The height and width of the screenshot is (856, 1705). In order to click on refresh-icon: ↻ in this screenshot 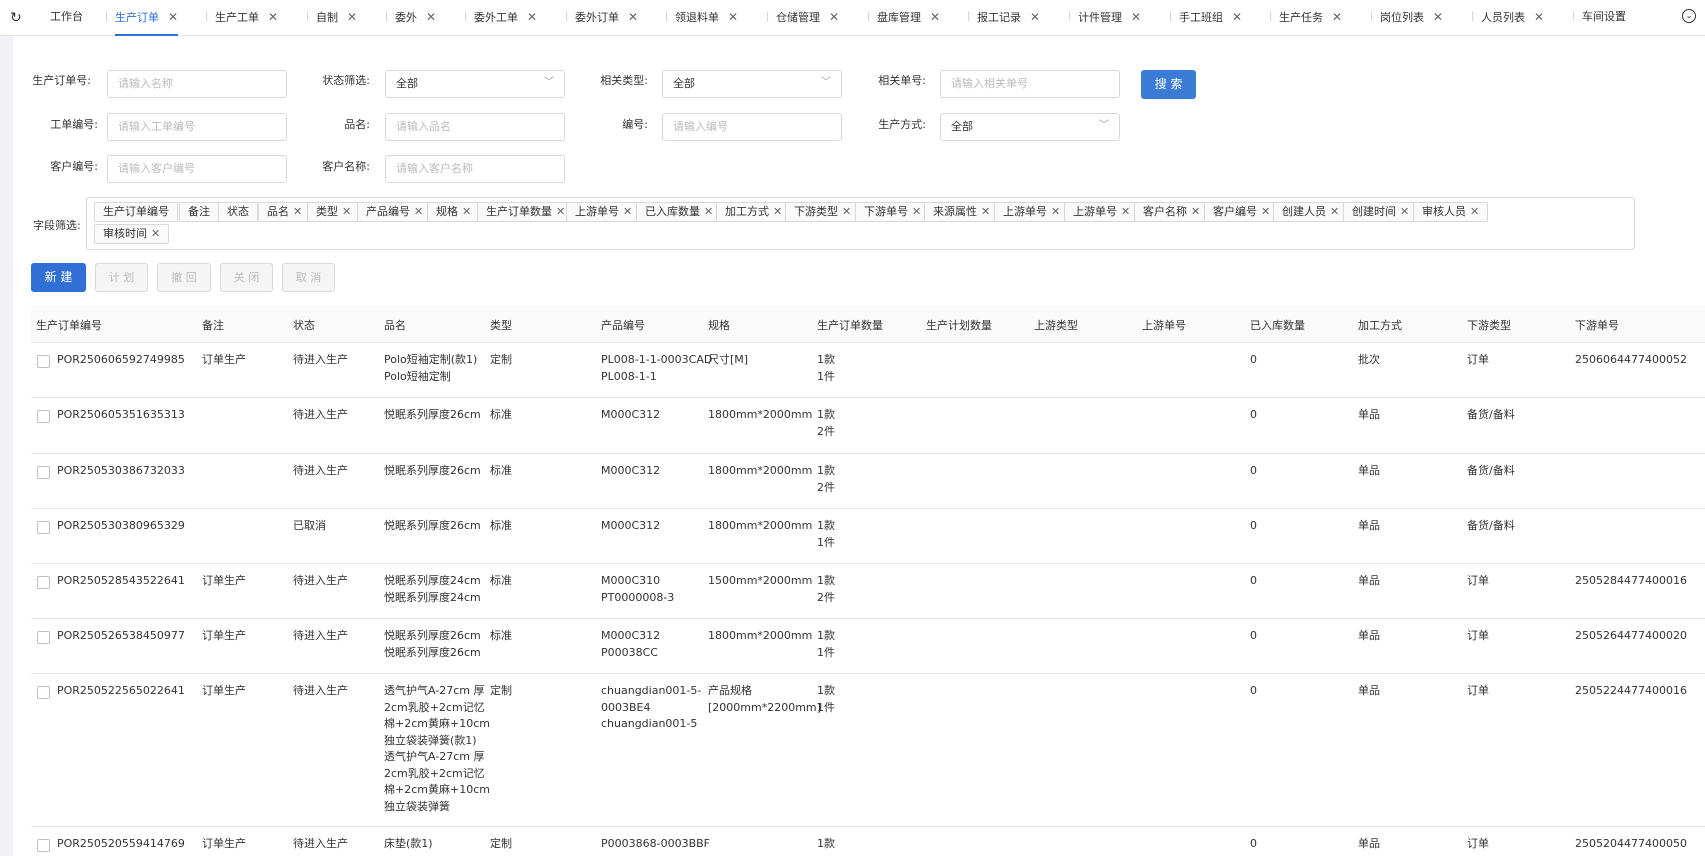, I will do `click(16, 18)`.